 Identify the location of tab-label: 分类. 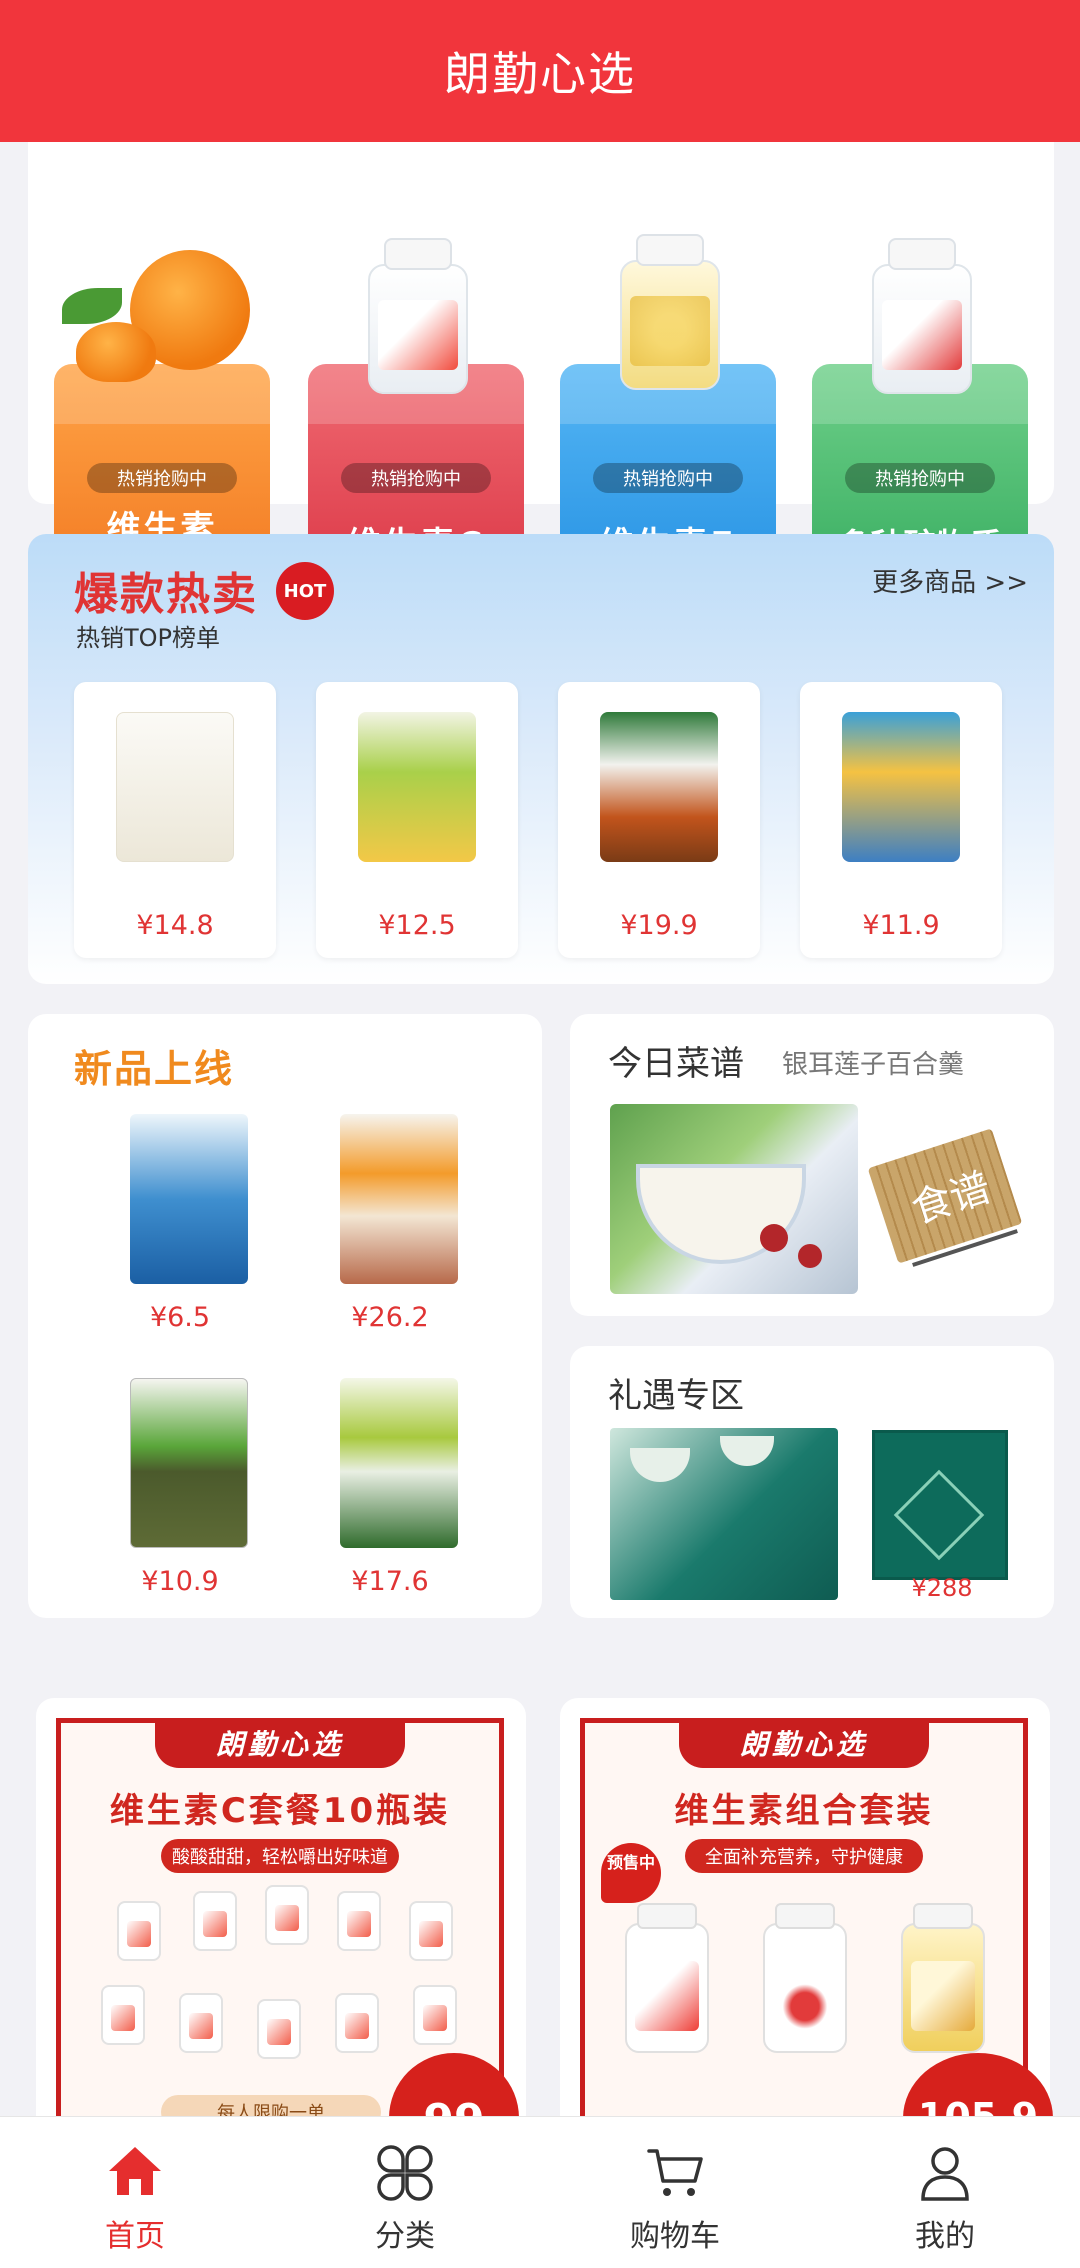
(405, 2236).